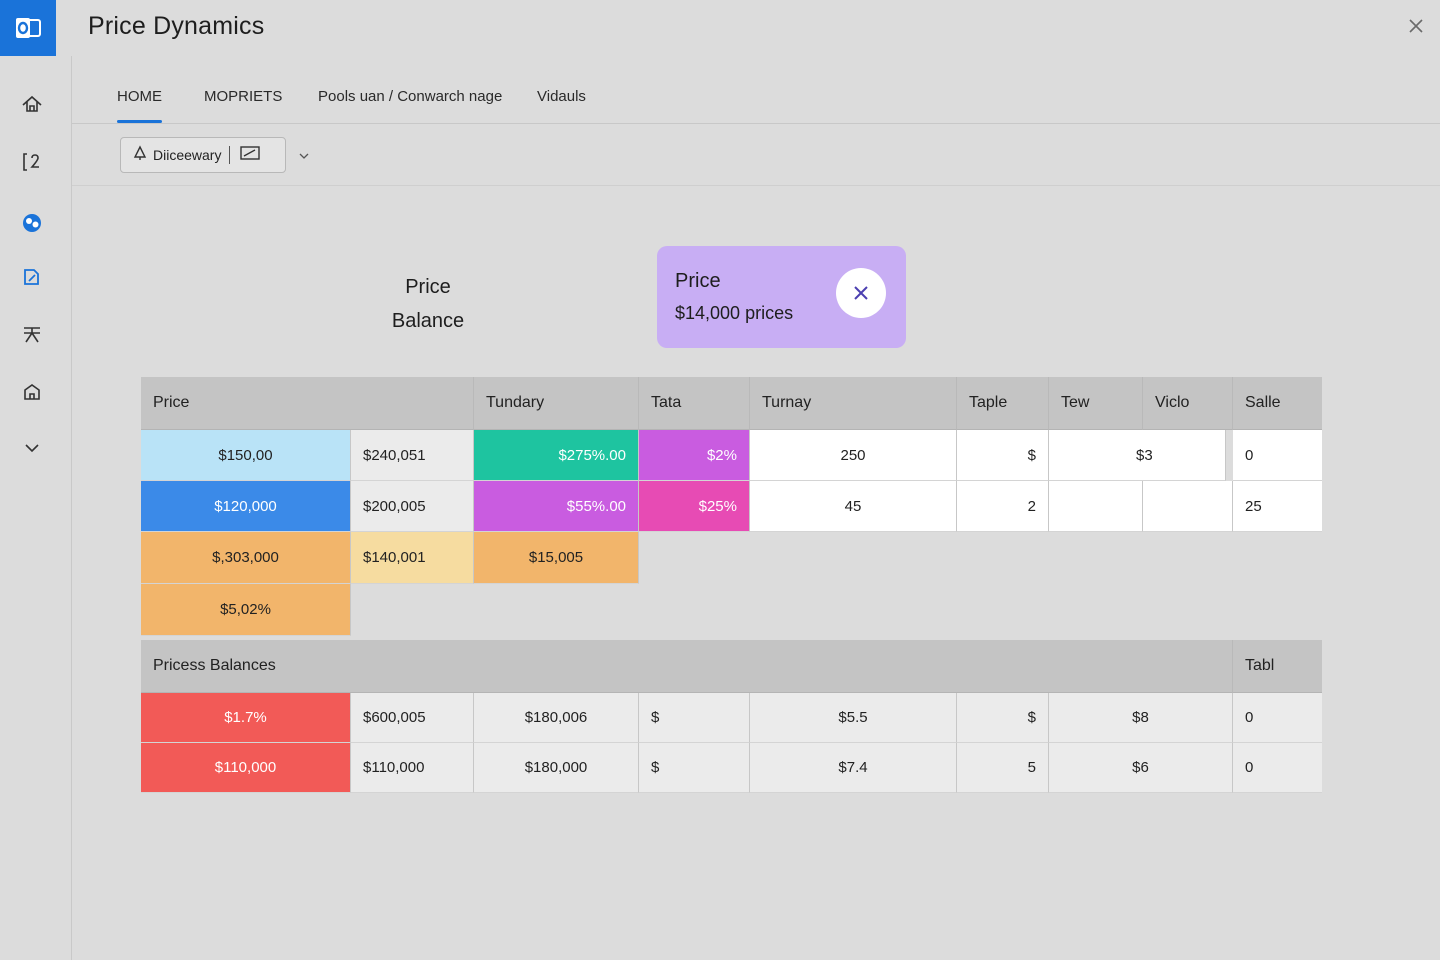 The height and width of the screenshot is (960, 1440). Describe the element at coordinates (1181, 455) in the screenshot. I see `table-cell: $3` at that location.